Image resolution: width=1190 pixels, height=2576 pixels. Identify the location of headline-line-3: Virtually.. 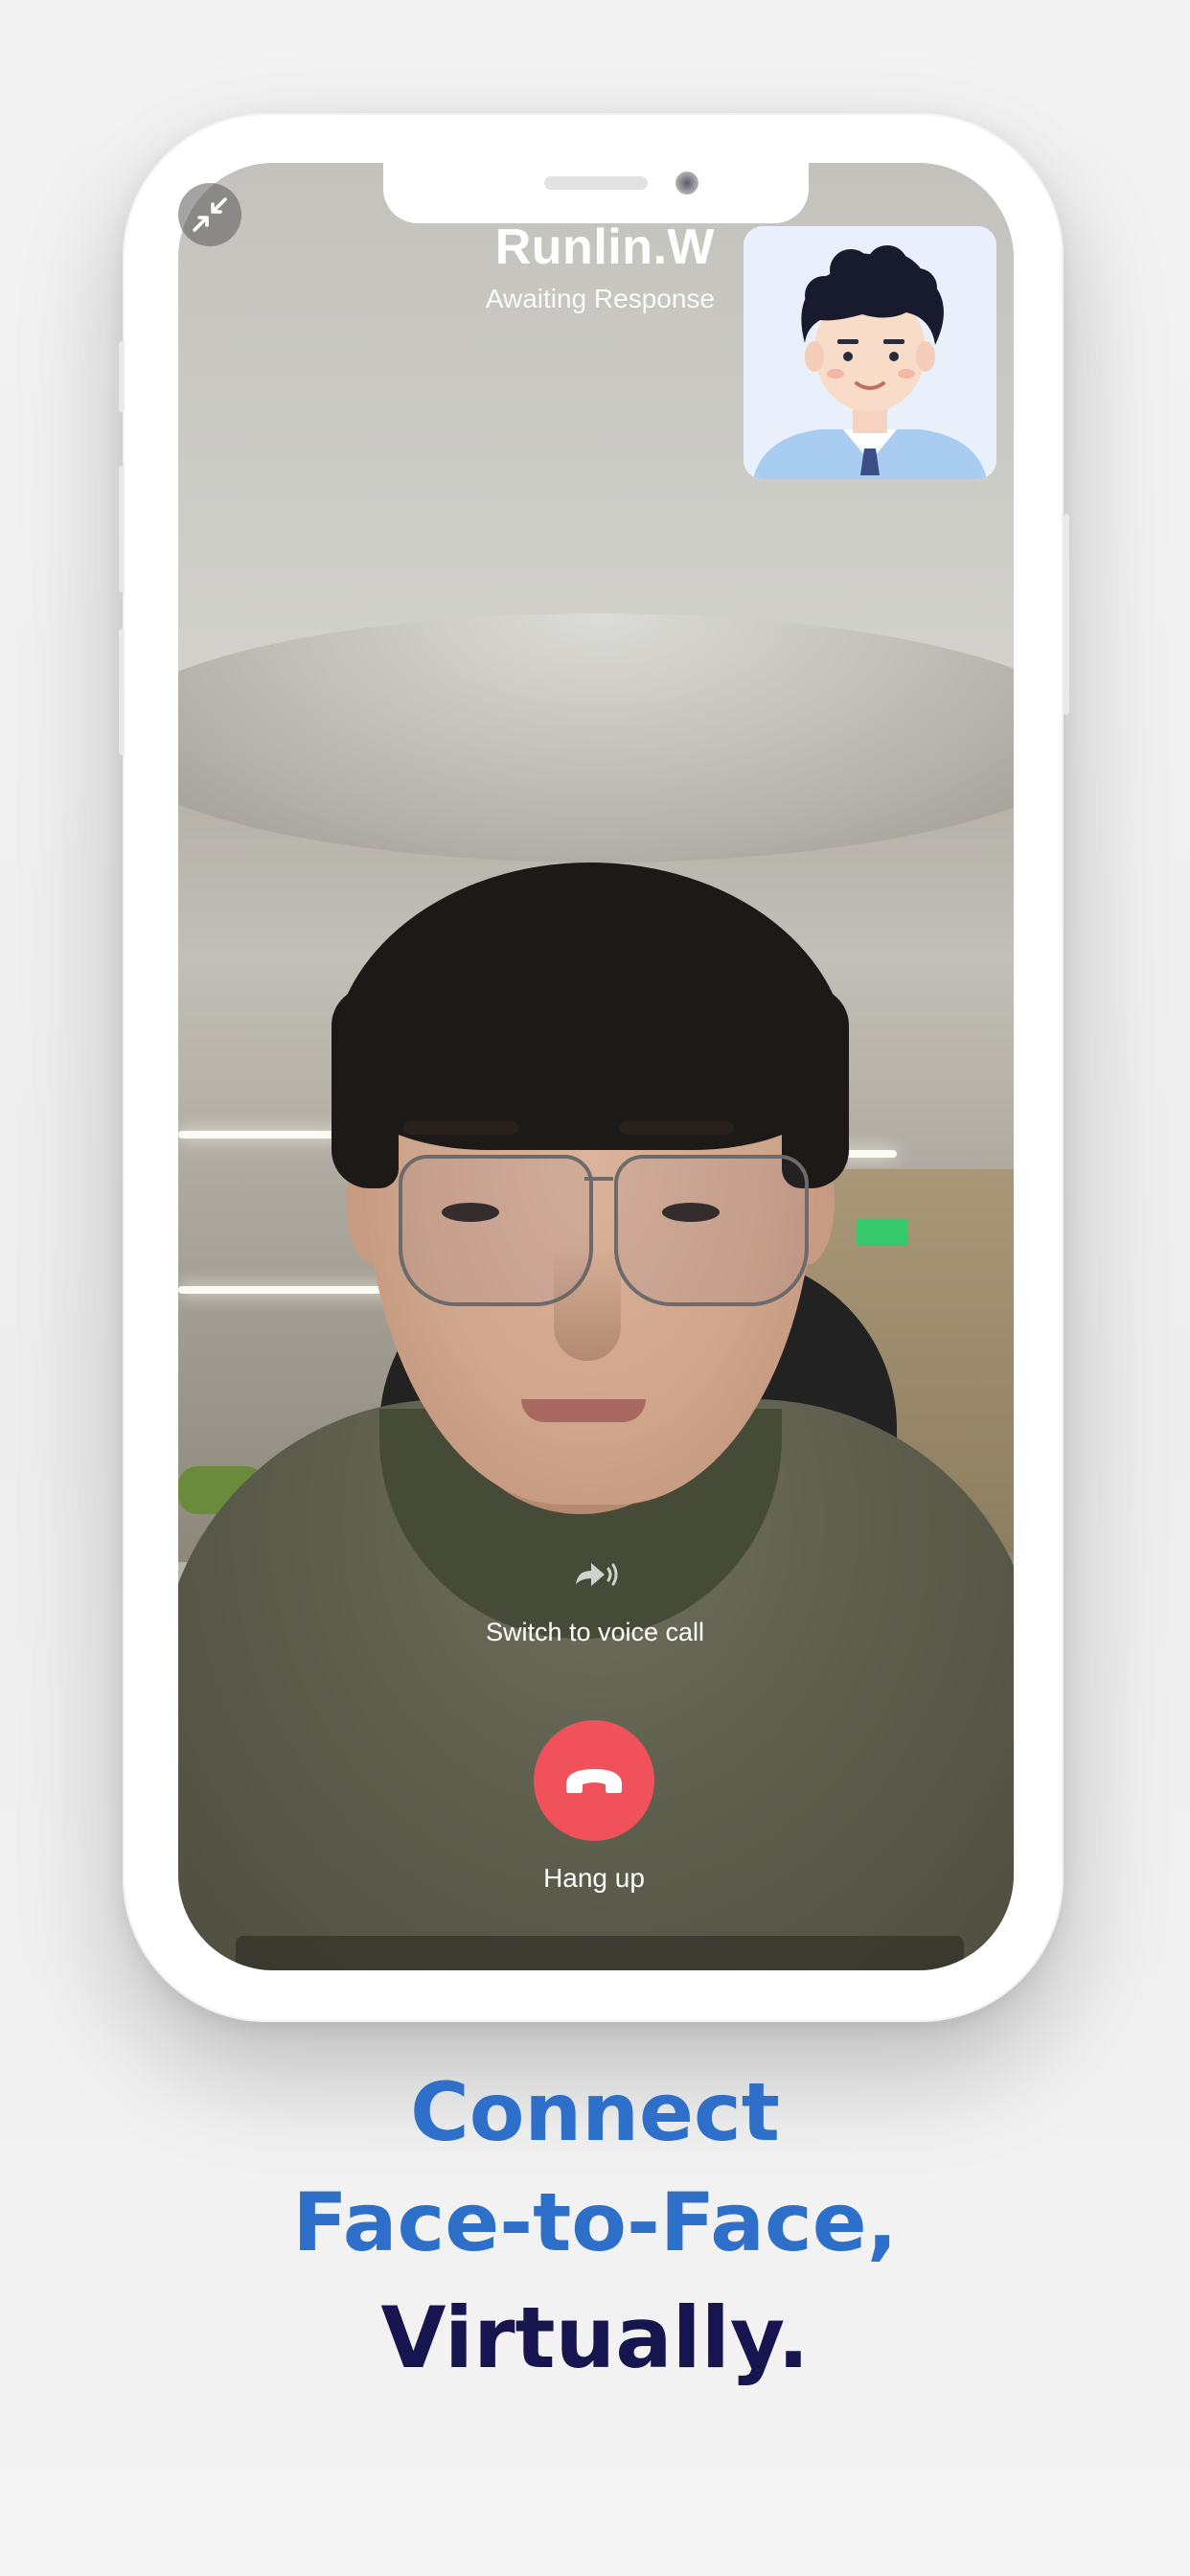
(595, 2337).